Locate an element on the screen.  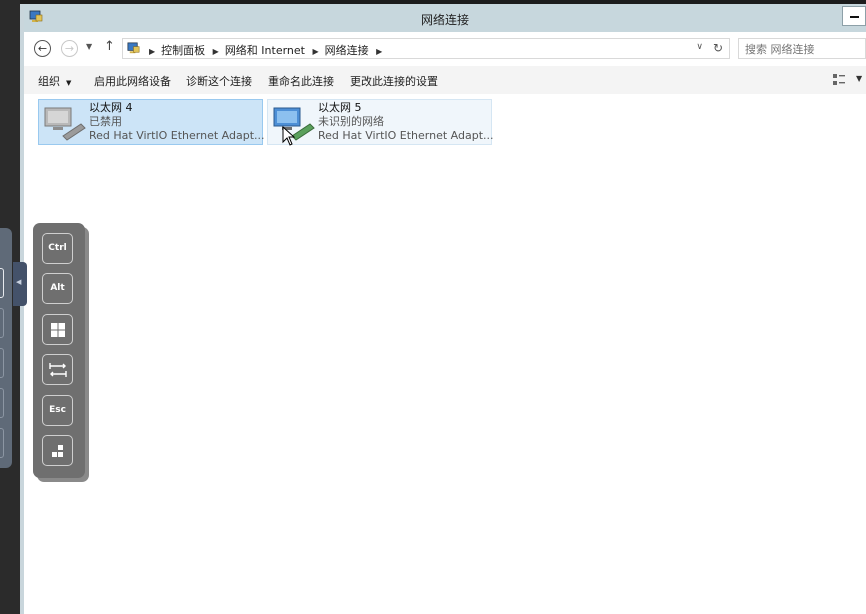
command-bar: 组织 ▼ 启用此网络设备 诊断这个连接 重命名此连接 更改此连接的设置 ▼ is located at coordinates (445, 80).